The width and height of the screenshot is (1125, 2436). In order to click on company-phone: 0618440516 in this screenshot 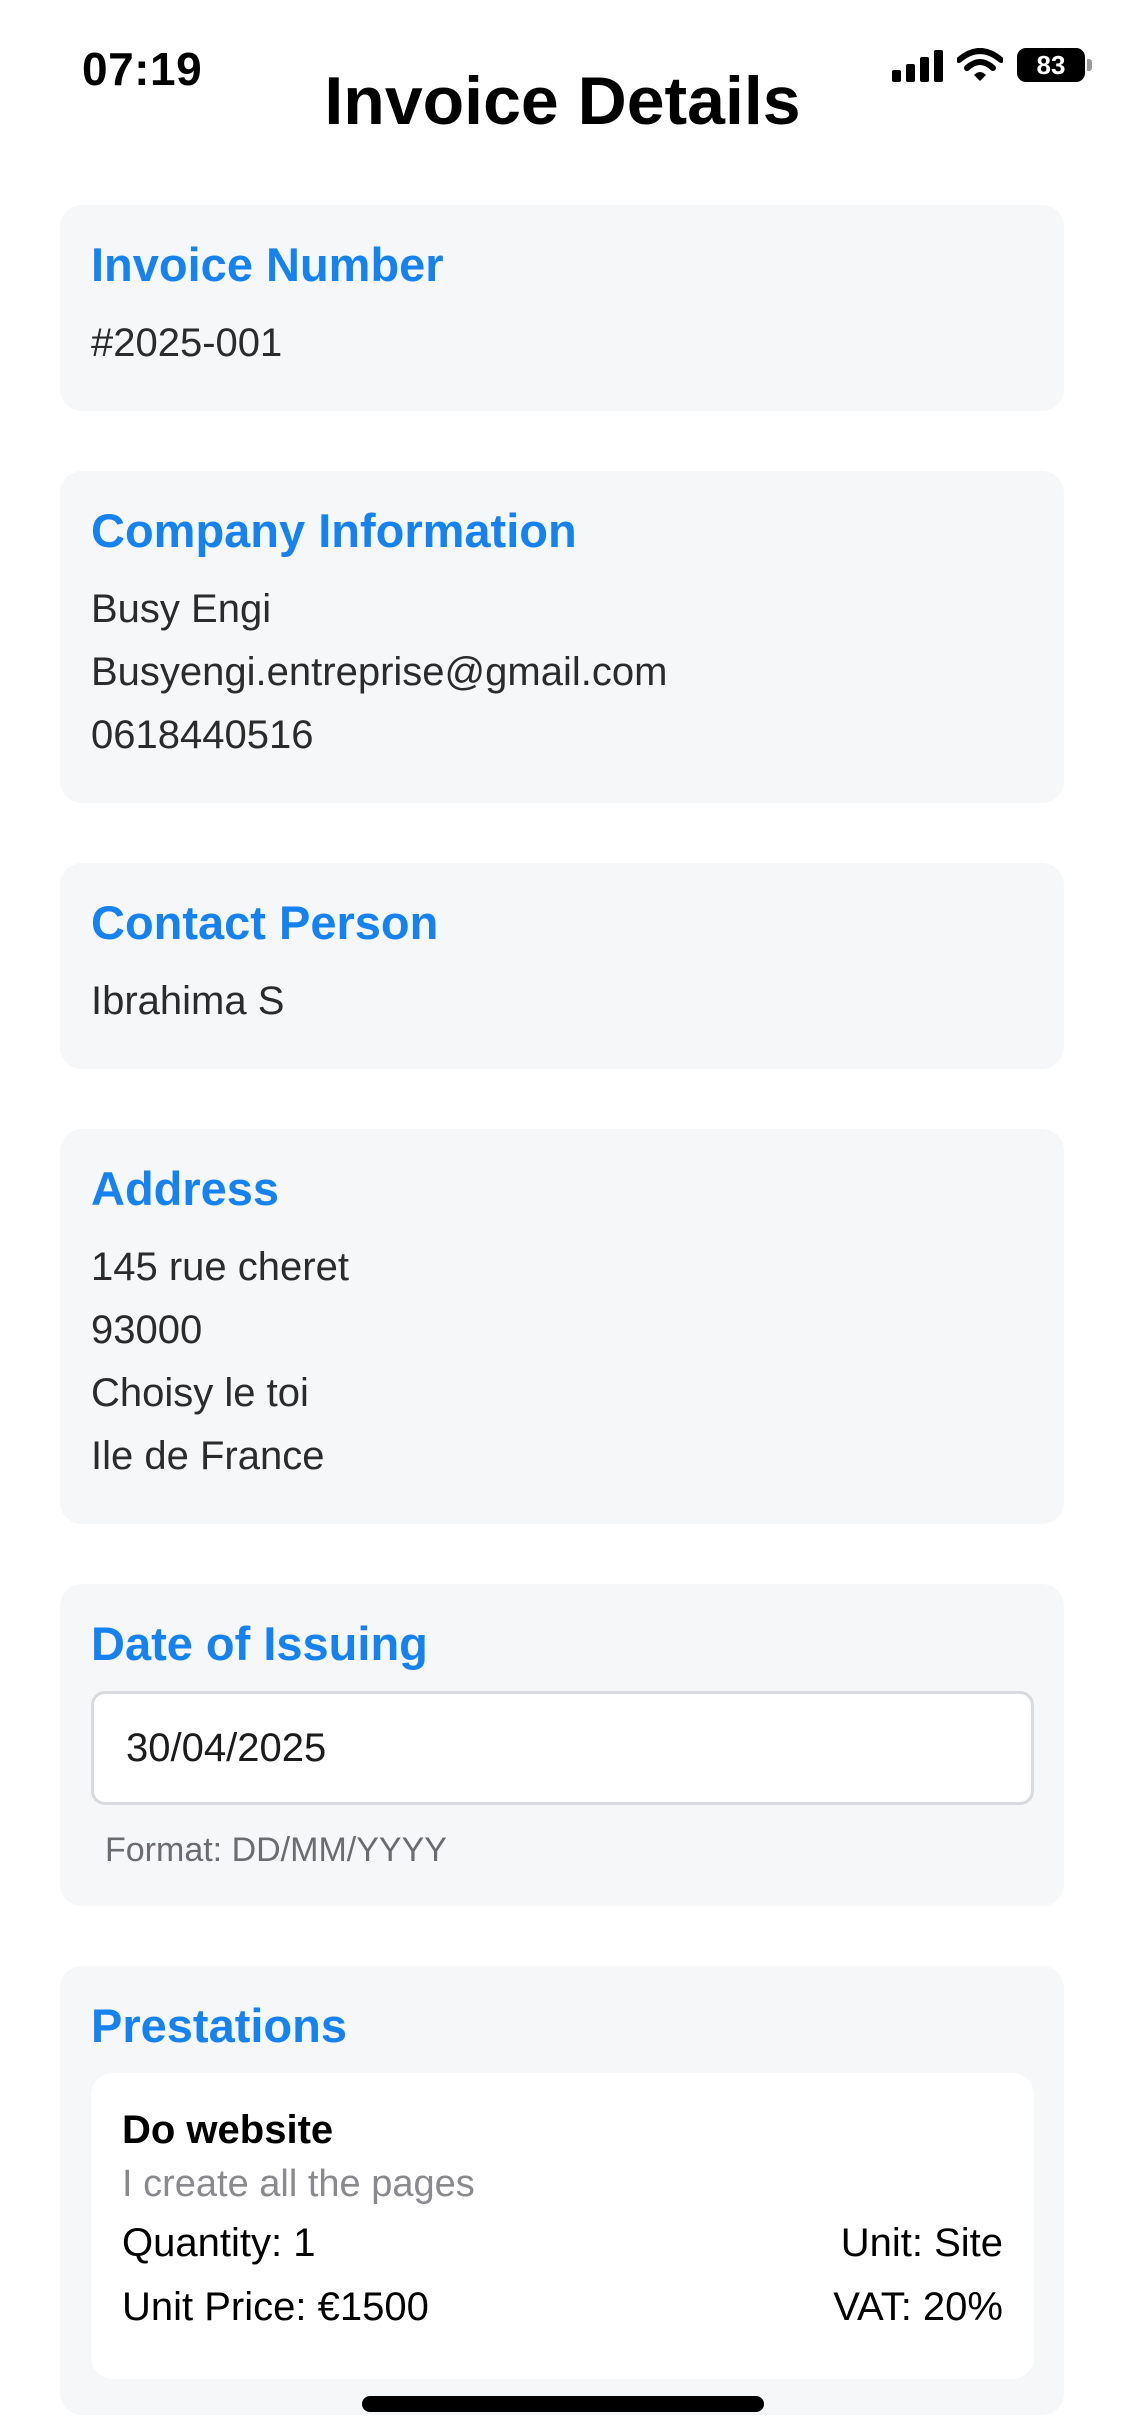, I will do `click(202, 735)`.